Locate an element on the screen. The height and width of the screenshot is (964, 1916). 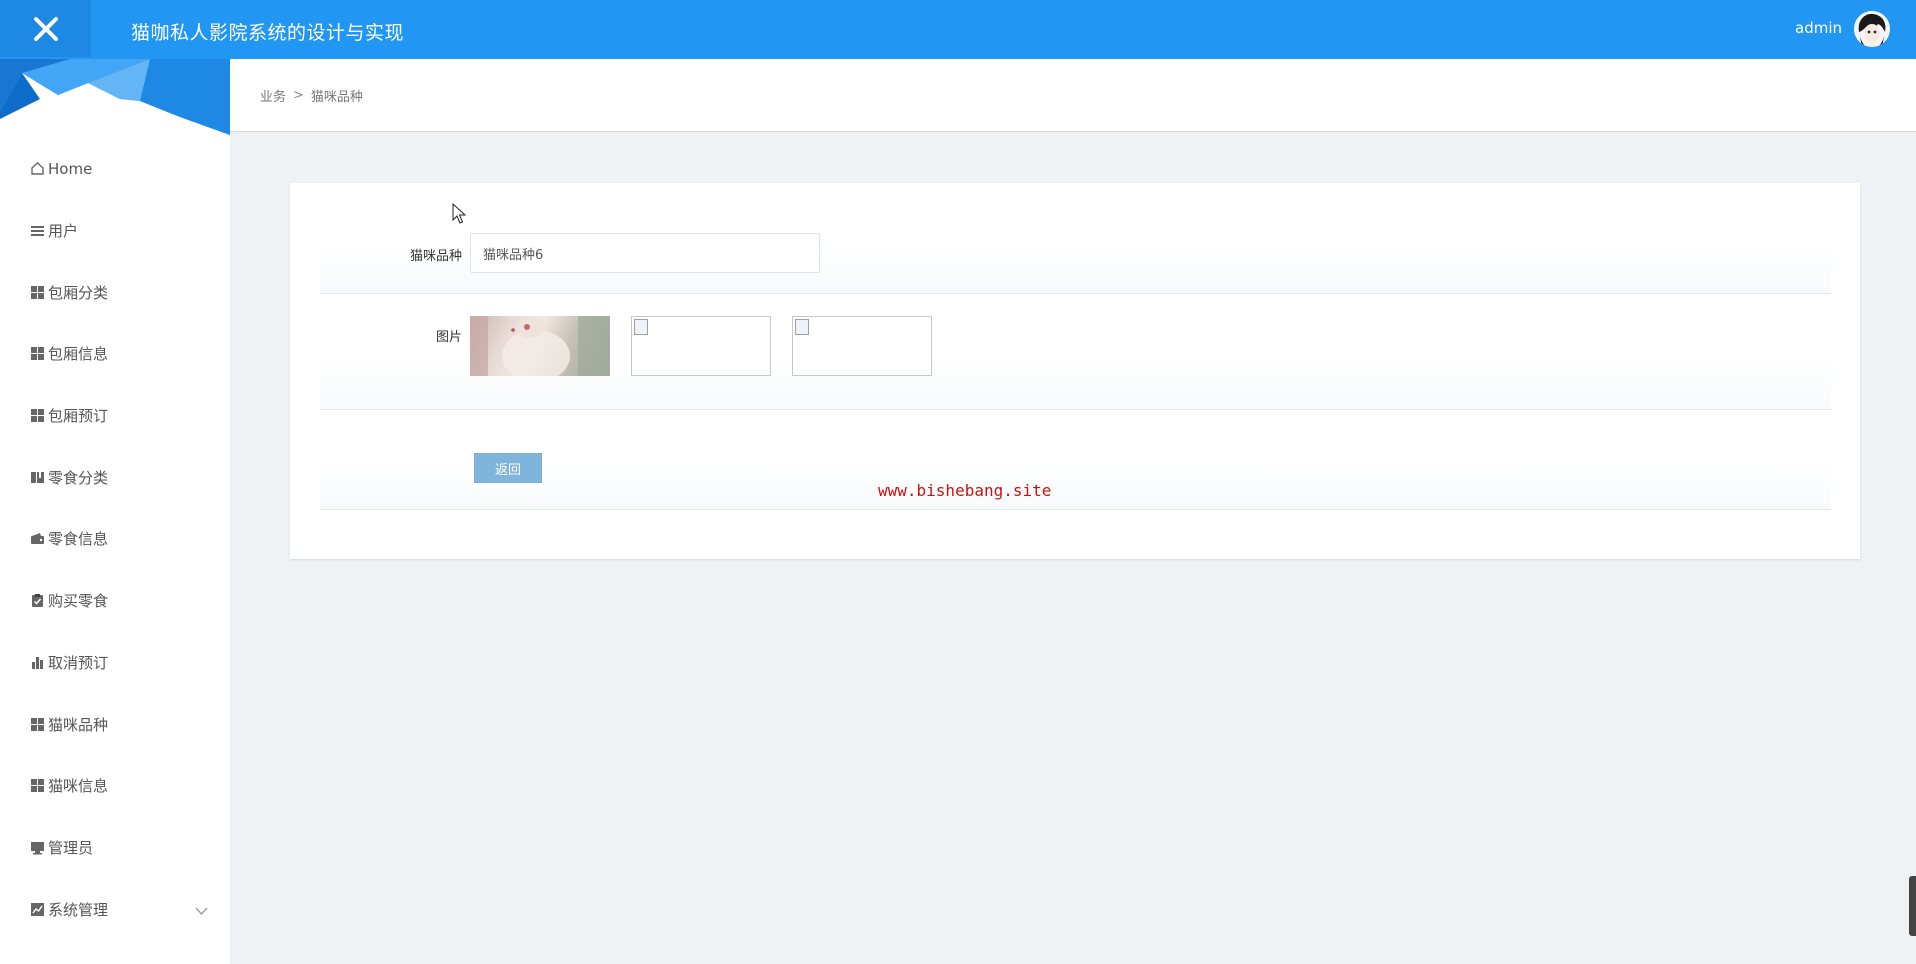
avatar is located at coordinates (1872, 29).